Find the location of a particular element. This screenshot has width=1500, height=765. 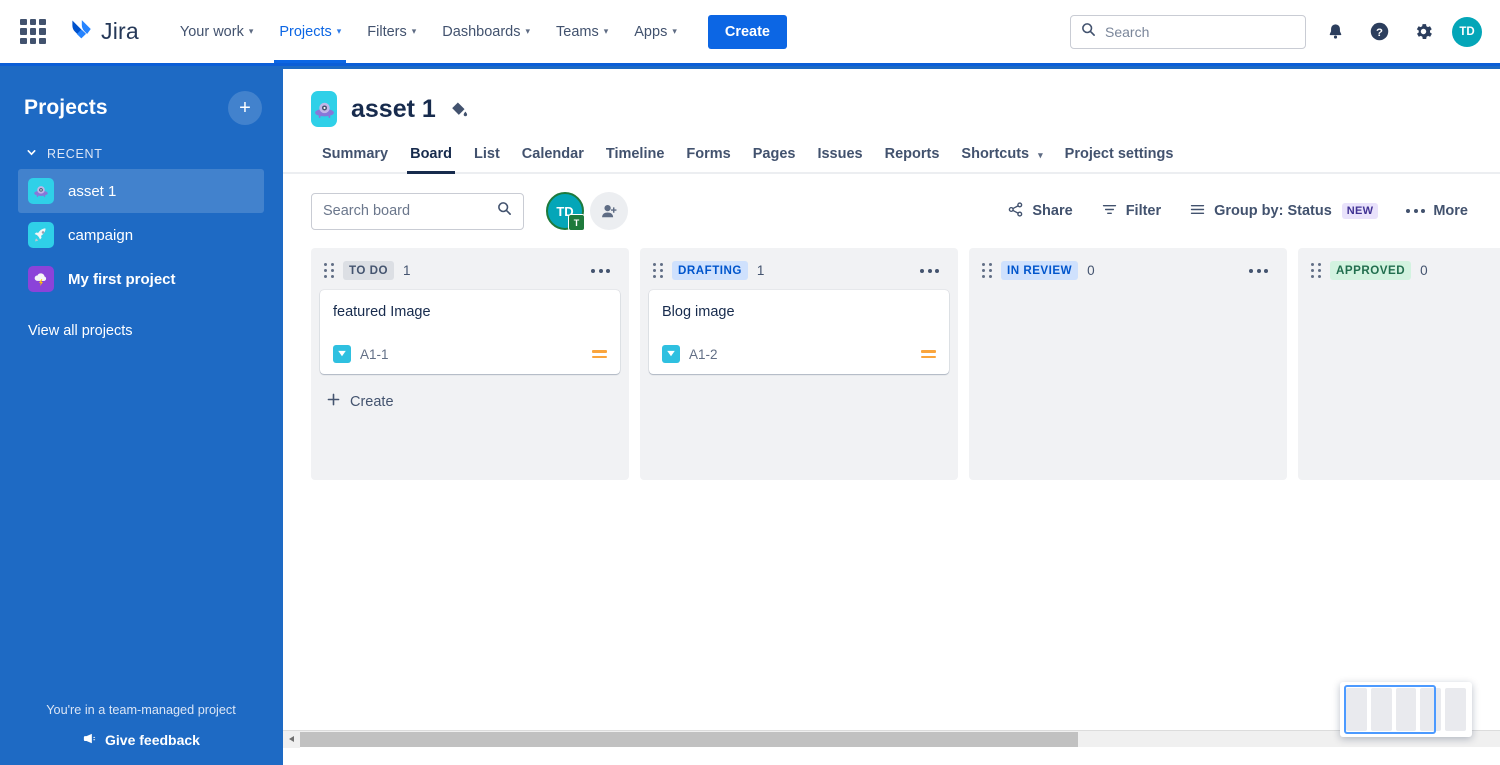

status-badge: IN REVIEW is located at coordinates (1040, 270).